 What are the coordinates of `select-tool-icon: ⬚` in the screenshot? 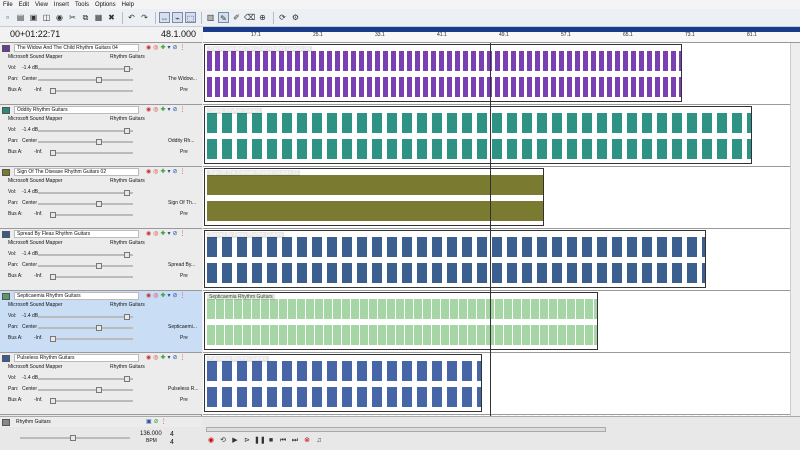 It's located at (190, 17).